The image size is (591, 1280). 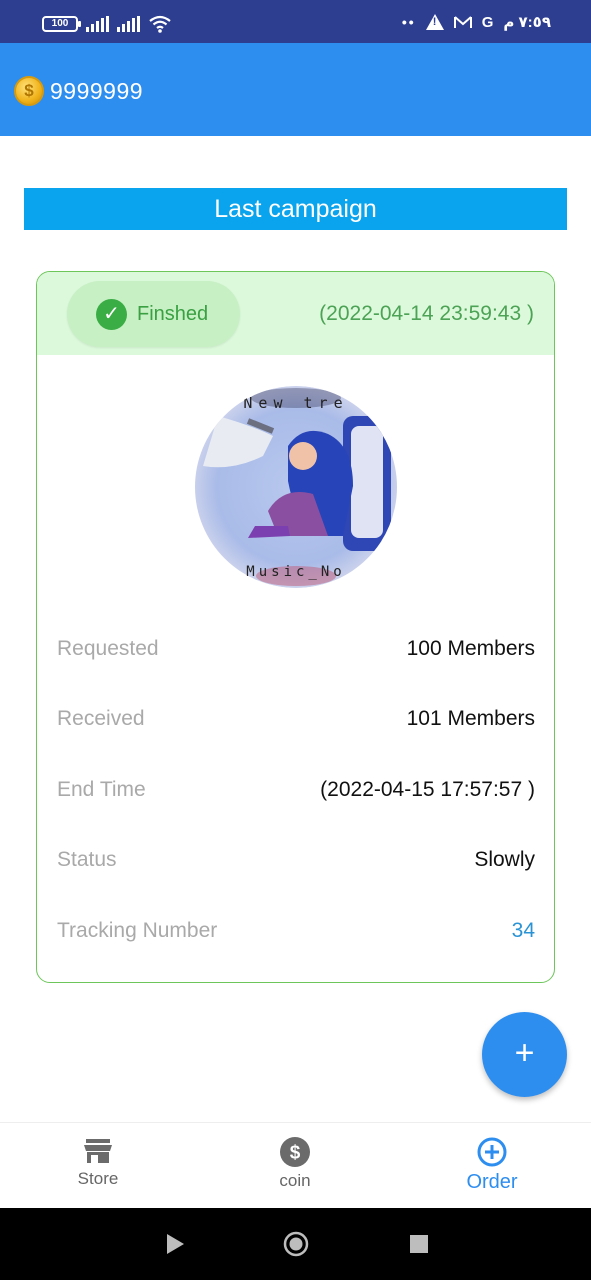 What do you see at coordinates (296, 719) in the screenshot?
I see `row-received: Received 101 Members` at bounding box center [296, 719].